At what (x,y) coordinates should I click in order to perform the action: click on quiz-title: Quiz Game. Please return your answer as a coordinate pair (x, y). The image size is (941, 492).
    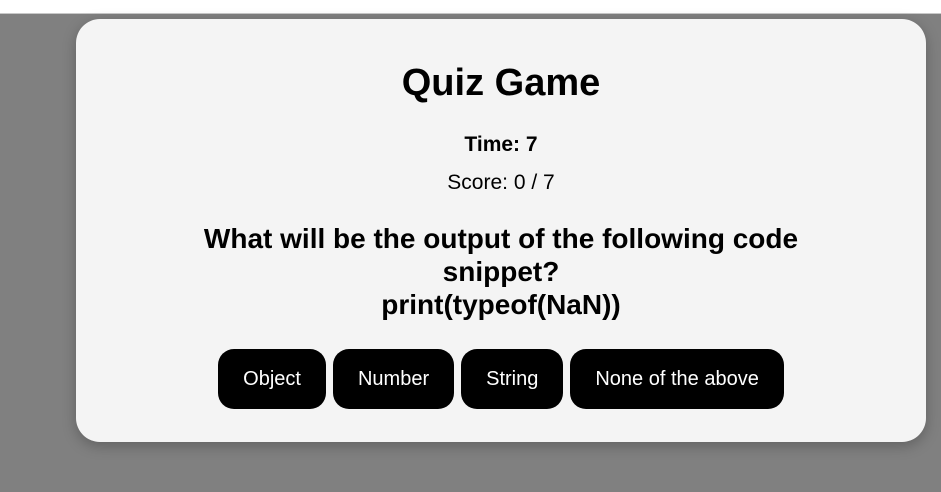
    Looking at the image, I should click on (501, 83).